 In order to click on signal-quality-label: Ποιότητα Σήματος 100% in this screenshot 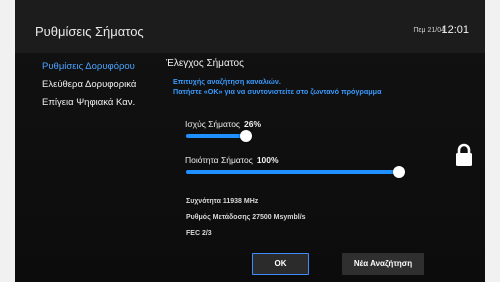, I will do `click(232, 160)`.